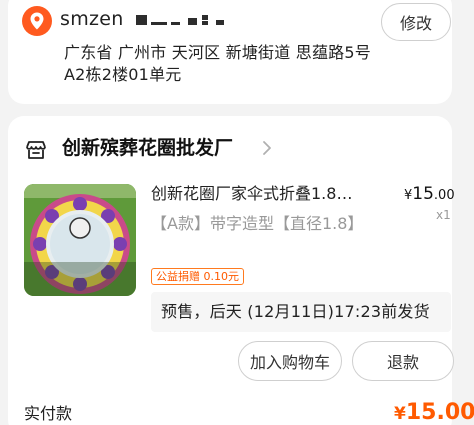 This screenshot has width=474, height=425. Describe the element at coordinates (423, 194) in the screenshot. I see `price-integer: 15` at that location.